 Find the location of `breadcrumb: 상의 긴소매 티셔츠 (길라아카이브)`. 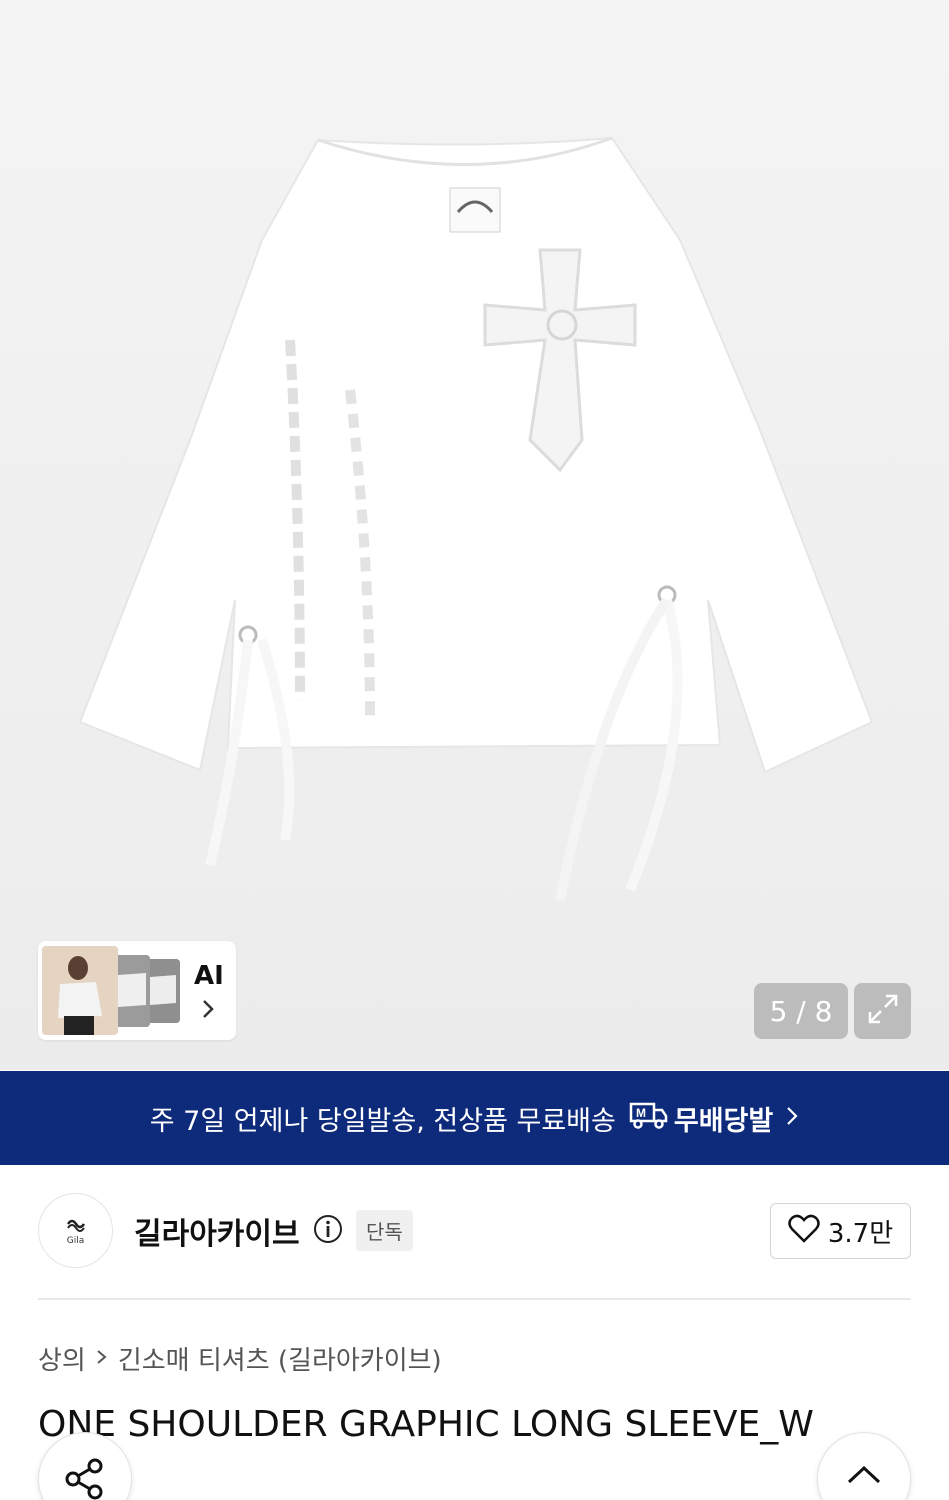

breadcrumb: 상의 긴소매 티셔츠 (길라아카이브) is located at coordinates (240, 1358).